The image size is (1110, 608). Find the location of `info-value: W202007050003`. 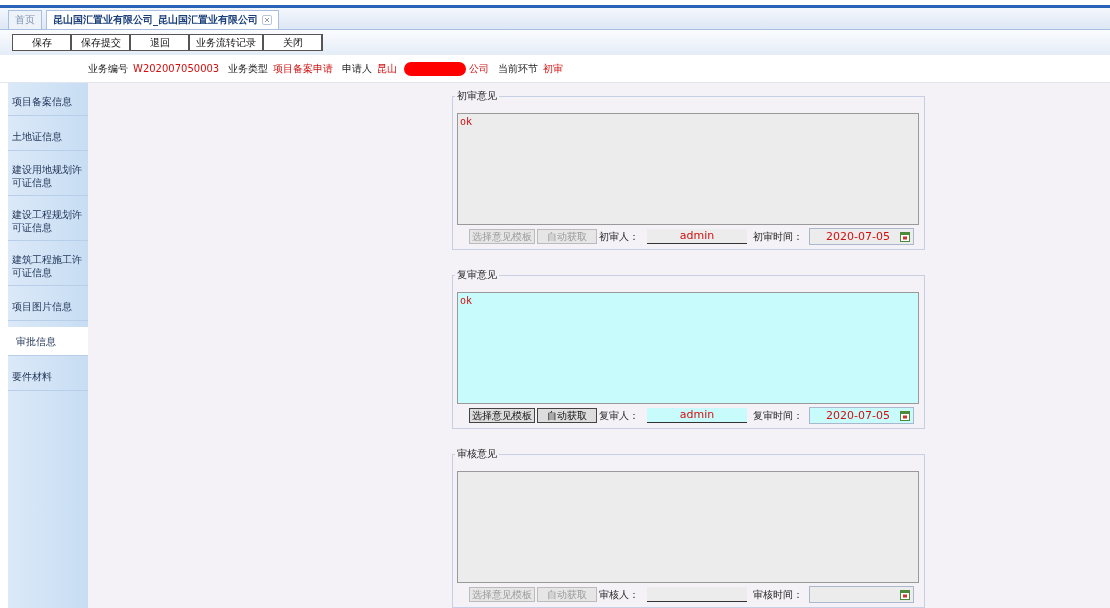

info-value: W202007050003 is located at coordinates (176, 69).